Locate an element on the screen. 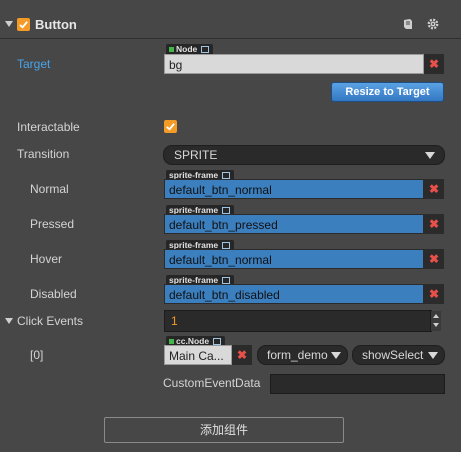  state-sprite-field-normal: default_btn_normal is located at coordinates (294, 189).